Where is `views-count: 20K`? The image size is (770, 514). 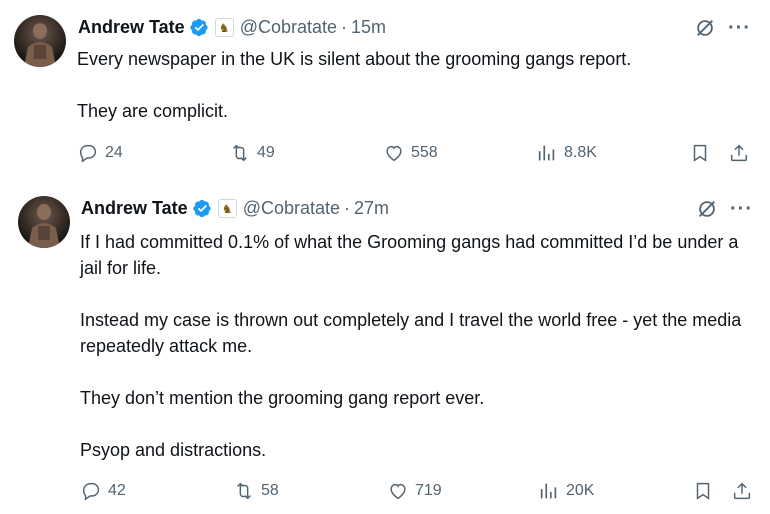
views-count: 20K is located at coordinates (580, 490).